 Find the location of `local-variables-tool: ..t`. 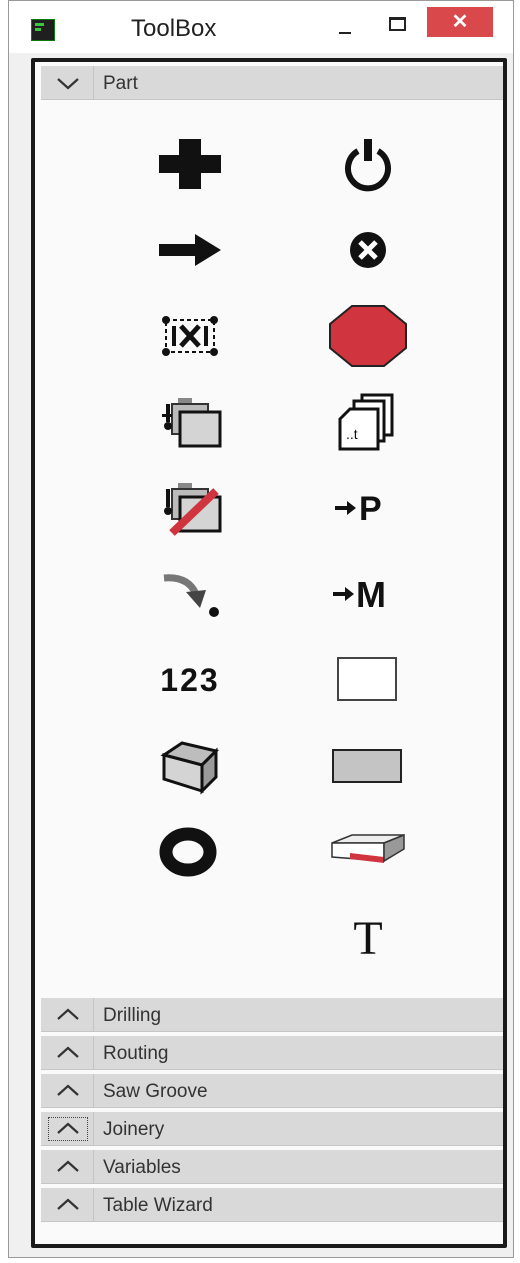

local-variables-tool: ..t is located at coordinates (368, 422).